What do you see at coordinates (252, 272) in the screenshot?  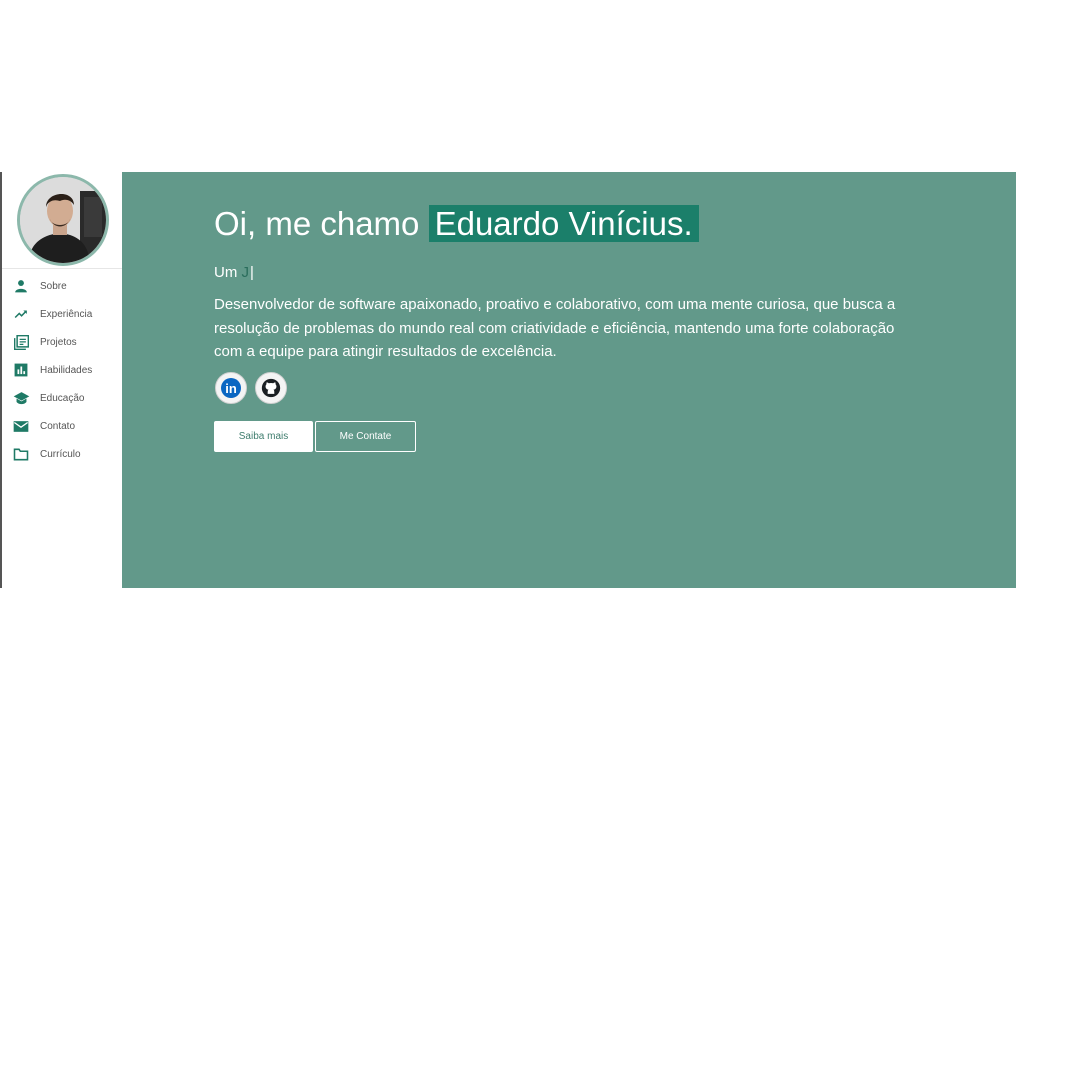 I see `typing-cursor: |` at bounding box center [252, 272].